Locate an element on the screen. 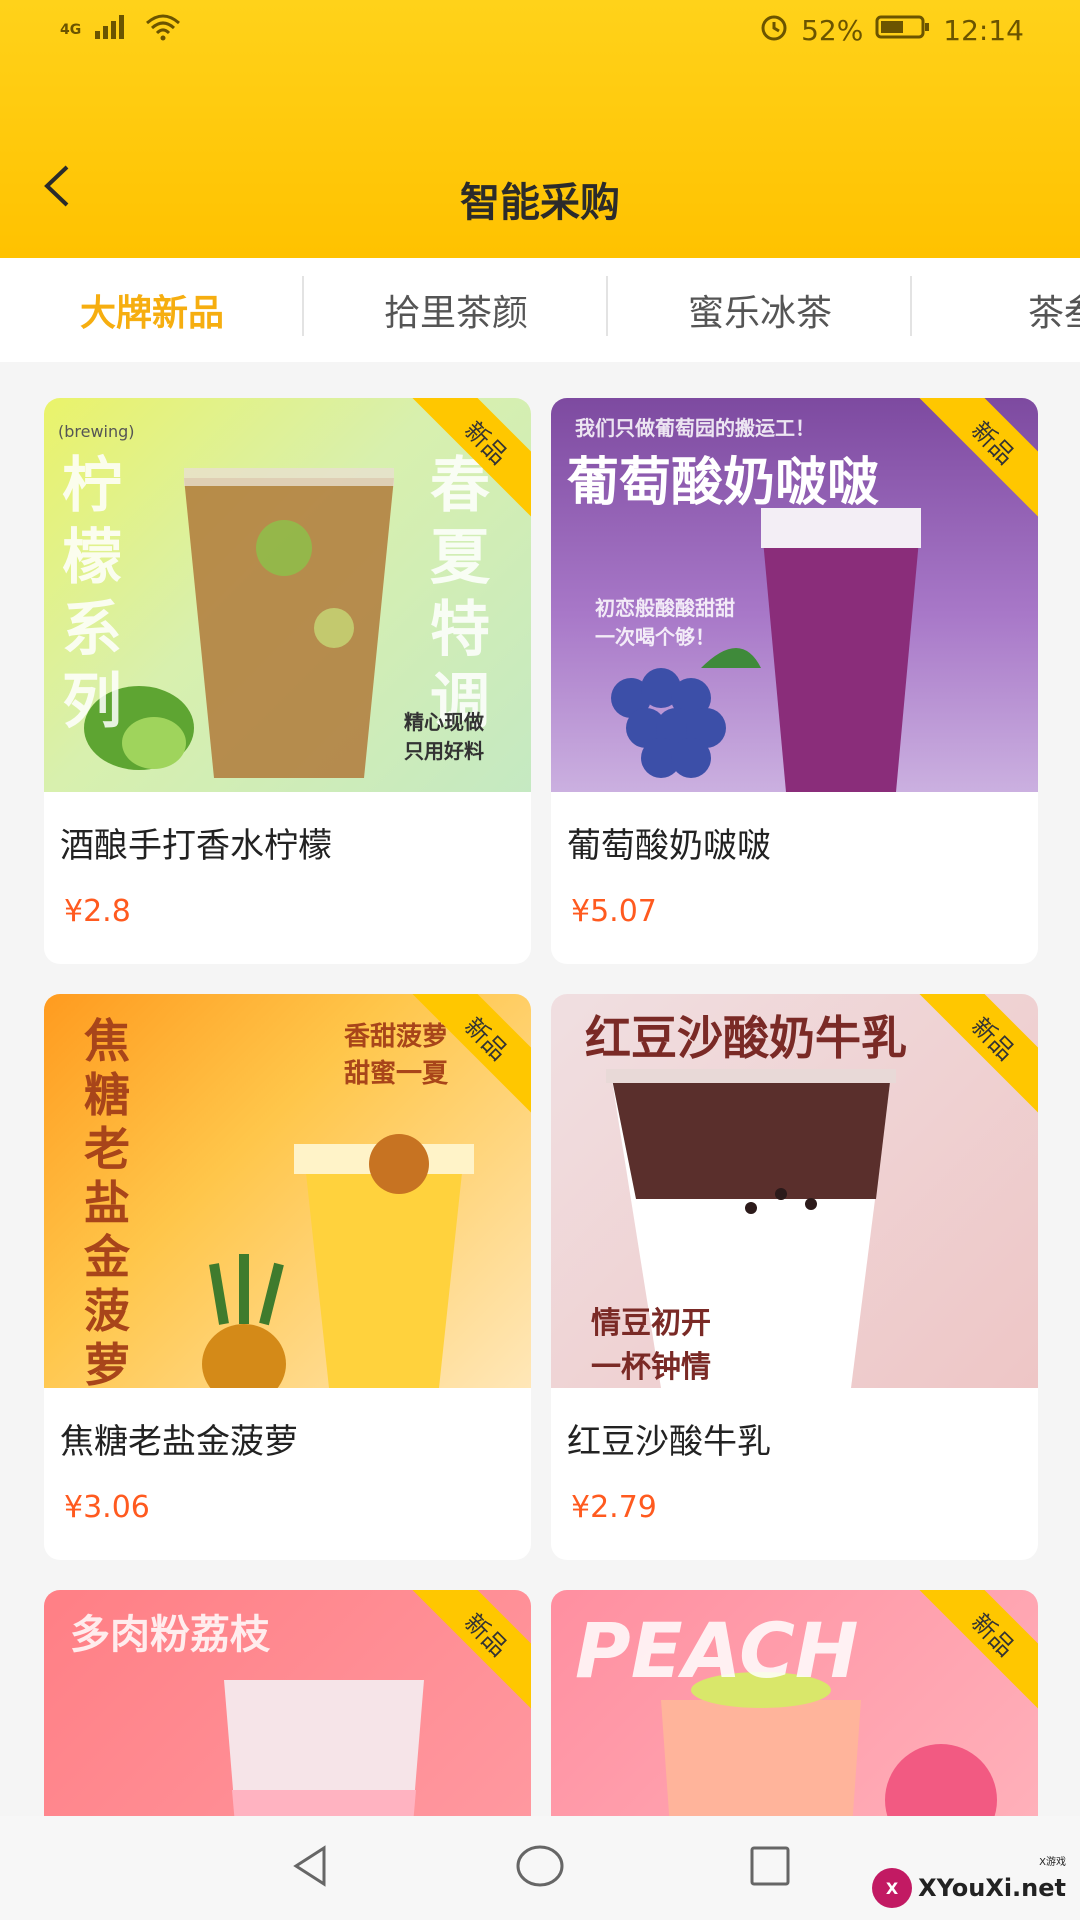  image-mid-text: 情豆初开 一杯钟情 is located at coordinates (651, 1345).